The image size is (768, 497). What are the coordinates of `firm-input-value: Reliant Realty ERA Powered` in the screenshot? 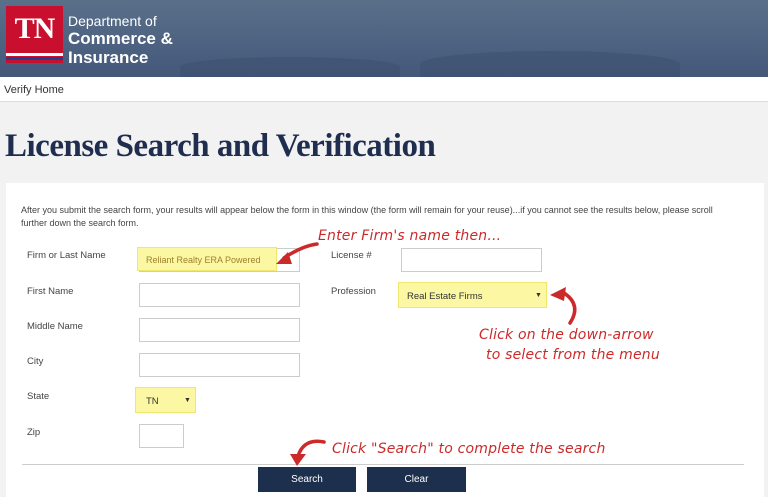 It's located at (203, 260).